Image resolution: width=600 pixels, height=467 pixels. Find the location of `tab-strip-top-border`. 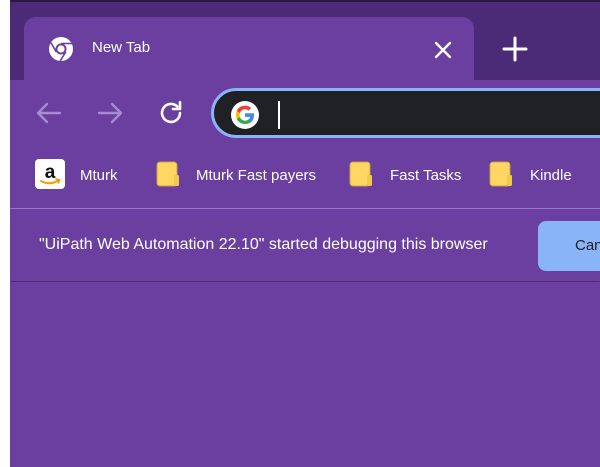

tab-strip-top-border is located at coordinates (305, 1).